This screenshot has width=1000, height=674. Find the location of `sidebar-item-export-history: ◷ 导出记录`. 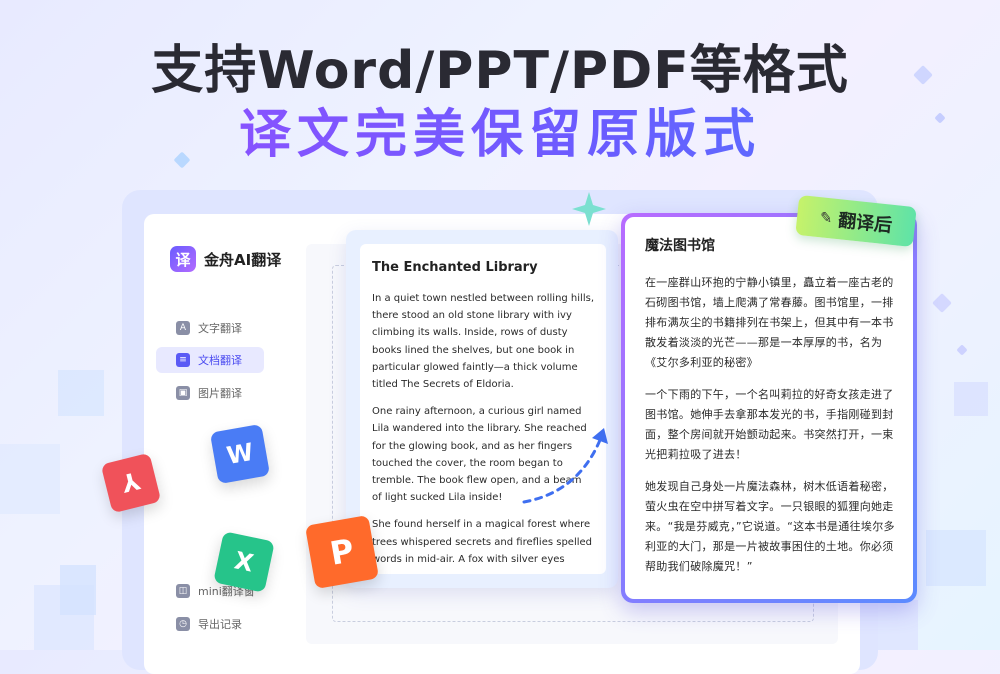

sidebar-item-export-history: ◷ 导出记录 is located at coordinates (210, 624).